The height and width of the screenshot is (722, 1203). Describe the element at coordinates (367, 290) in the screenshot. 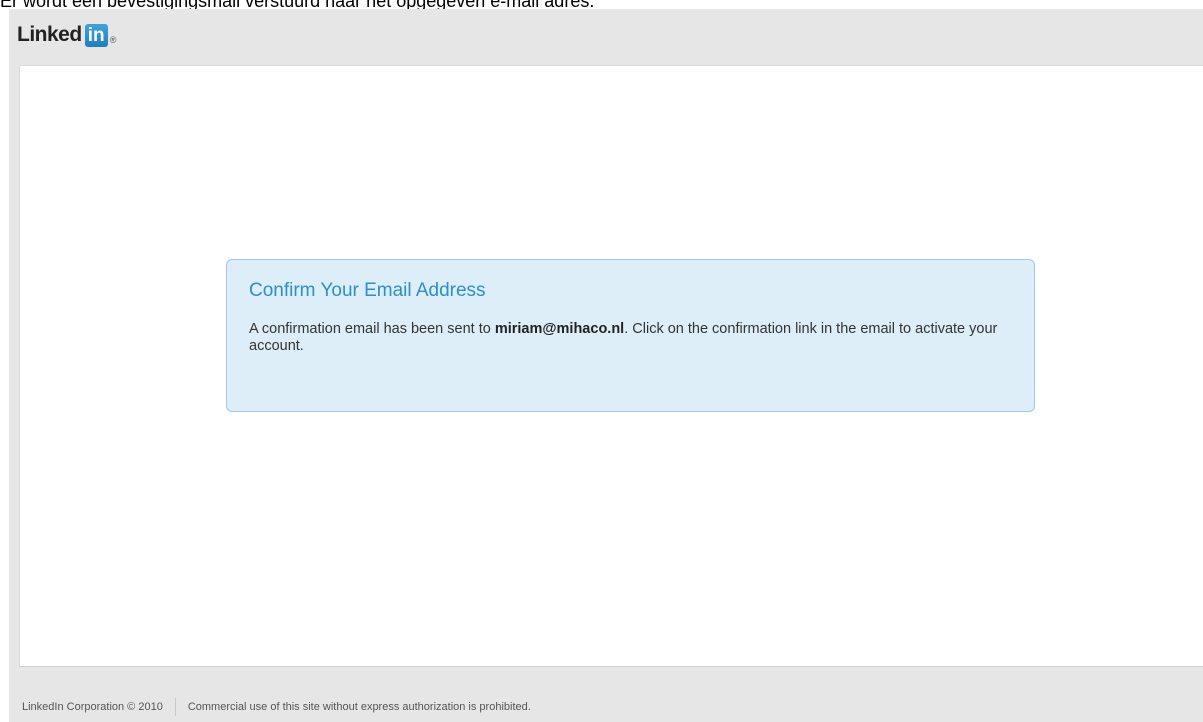

I see `notice-title: Confirm Your Email Address` at that location.